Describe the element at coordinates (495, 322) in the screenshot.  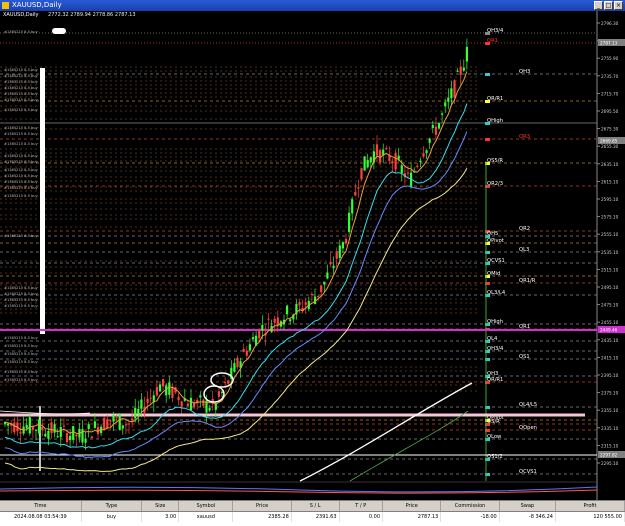
I see `level-label: QHigh` at that location.